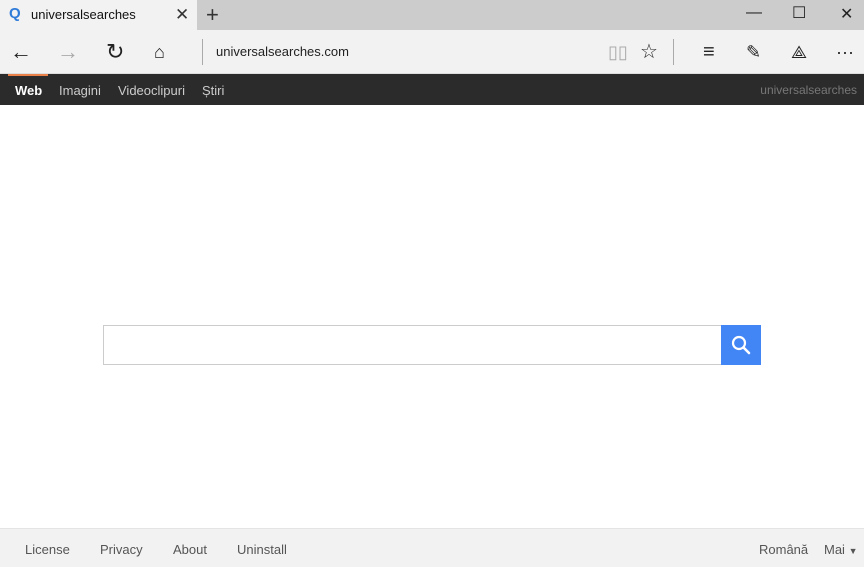  I want to click on address-bar: universalsearches.com, so click(282, 51).